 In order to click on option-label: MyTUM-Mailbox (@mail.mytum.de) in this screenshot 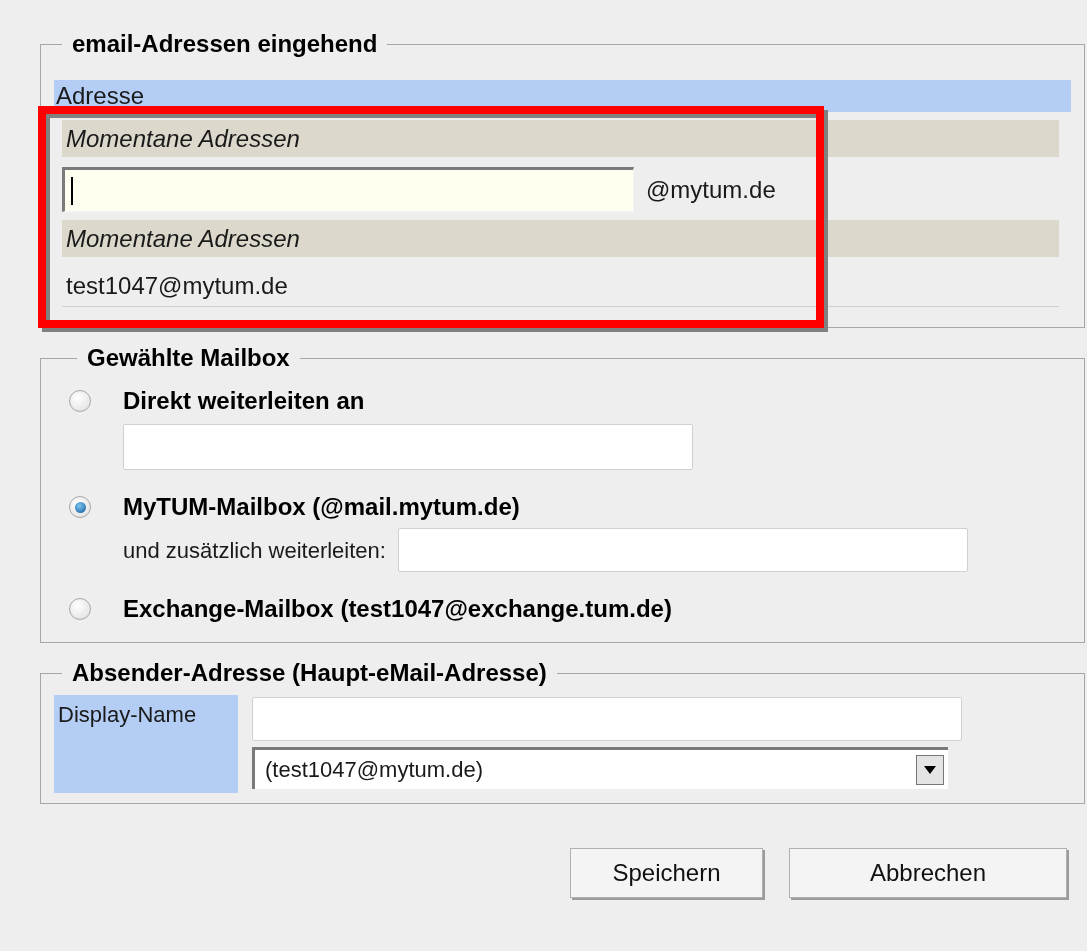, I will do `click(321, 507)`.